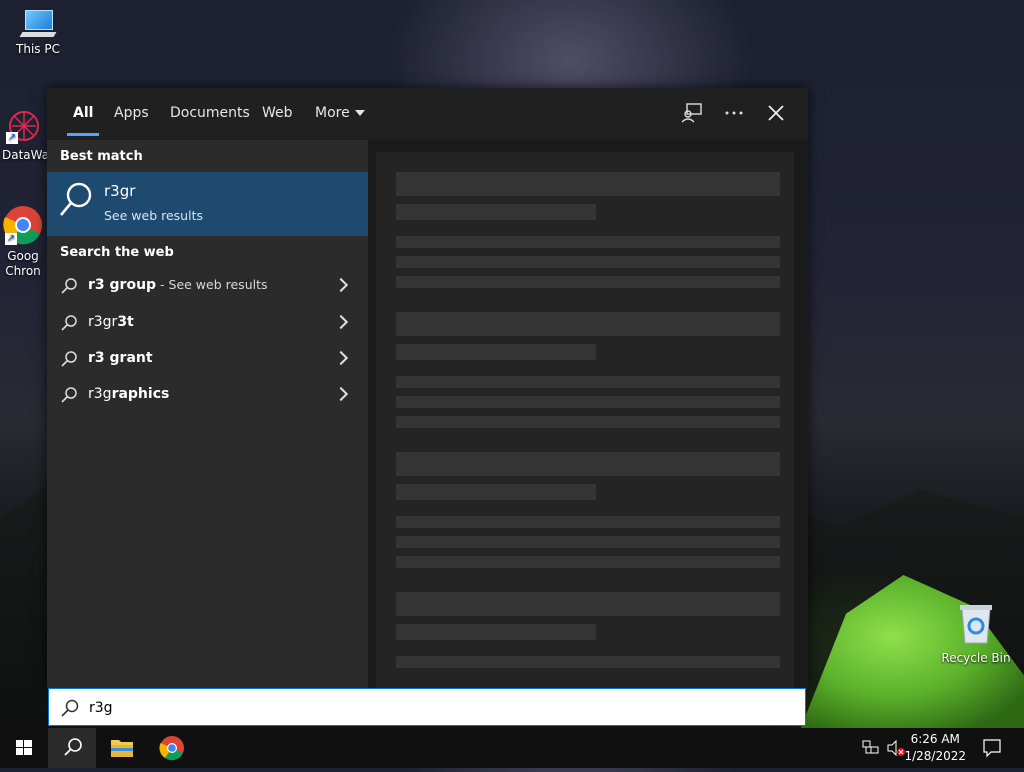 This screenshot has height=772, width=1024. I want to click on chrome-icon, so click(171, 748).